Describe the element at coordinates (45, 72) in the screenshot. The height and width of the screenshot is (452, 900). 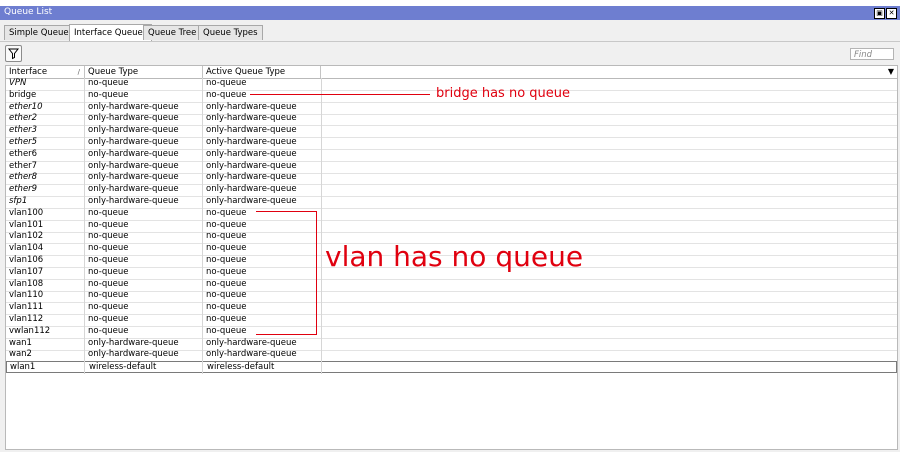
I see `column-header-interface: Interface /` at that location.